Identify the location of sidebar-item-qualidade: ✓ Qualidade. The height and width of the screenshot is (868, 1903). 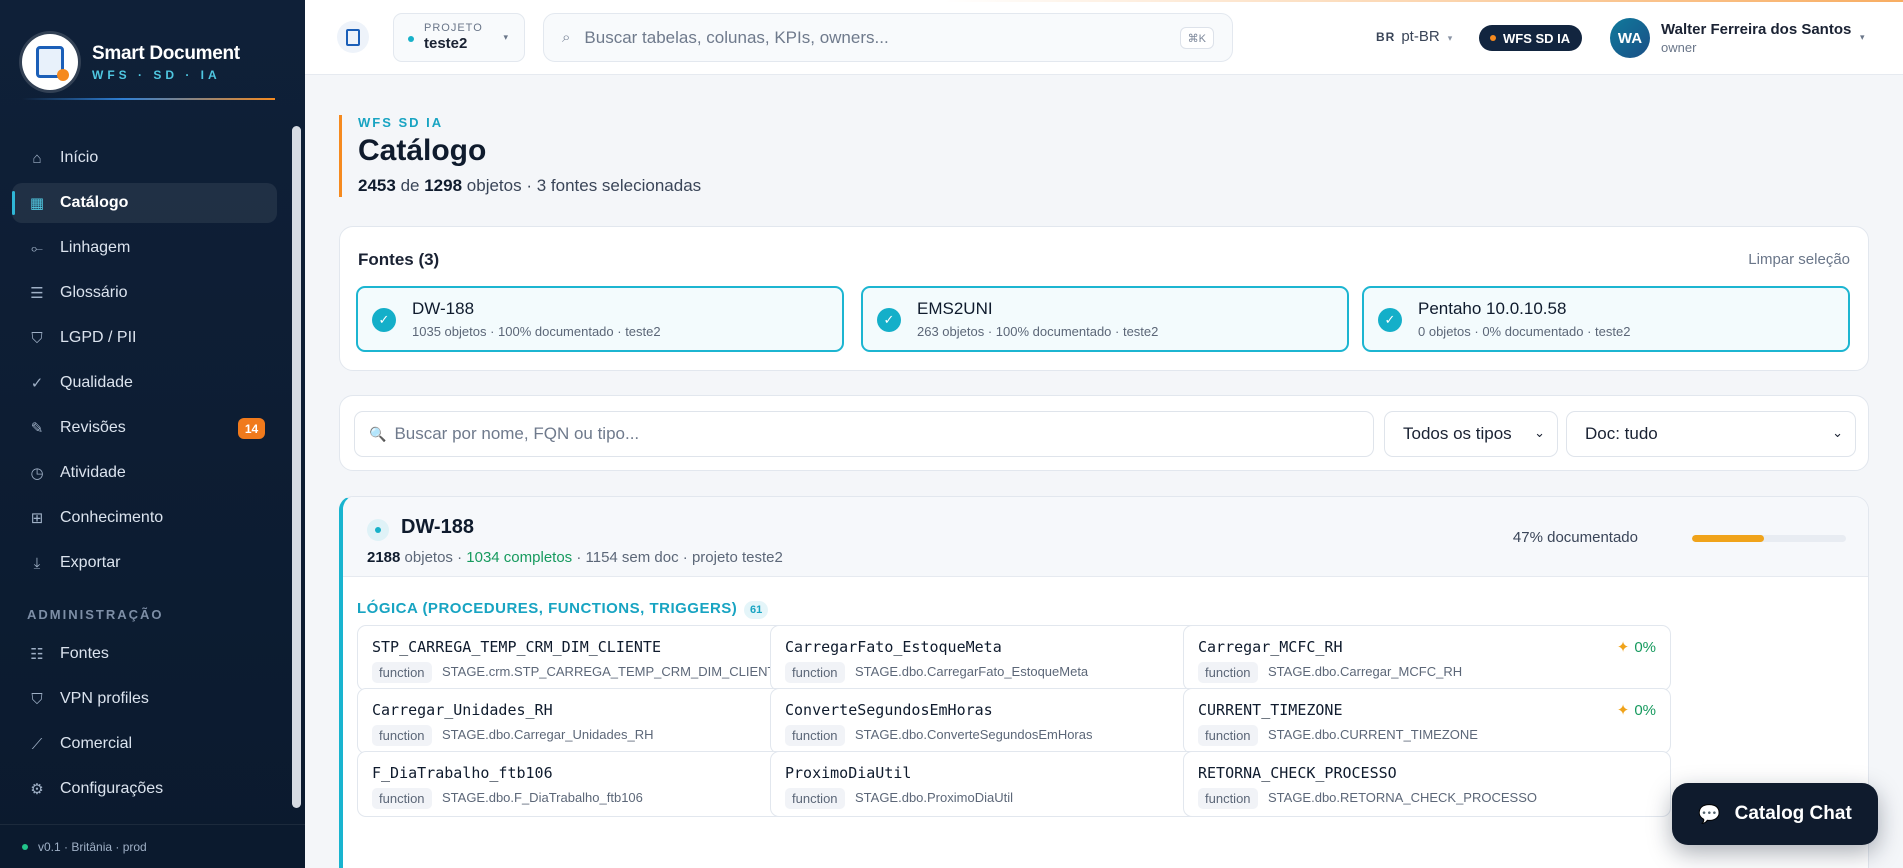
(144, 383).